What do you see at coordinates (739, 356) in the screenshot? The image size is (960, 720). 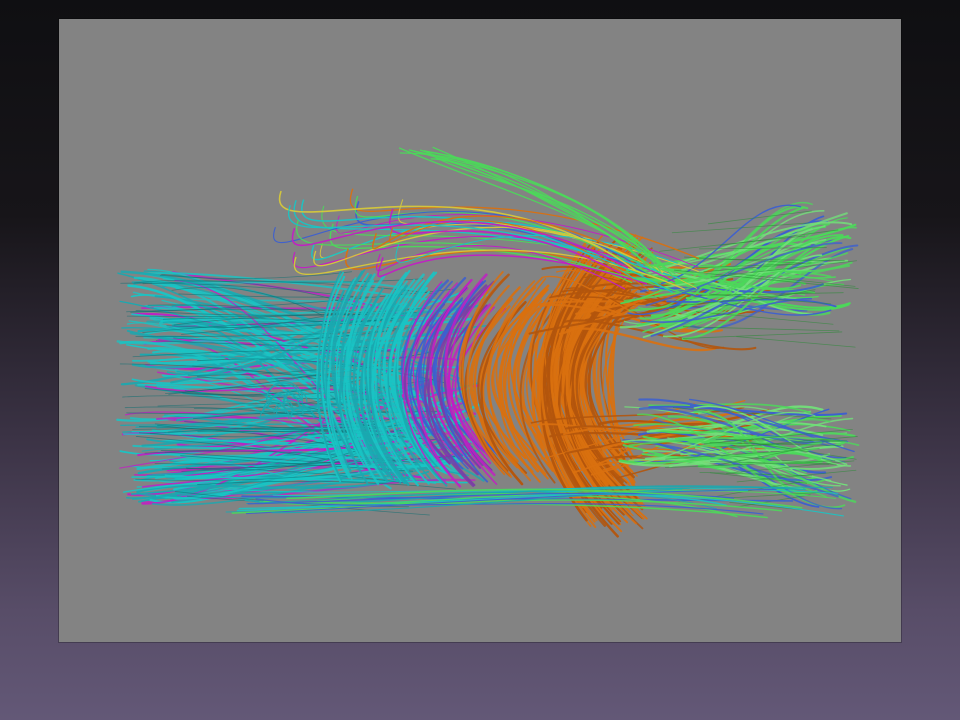 I see `green-right-bundle` at bounding box center [739, 356].